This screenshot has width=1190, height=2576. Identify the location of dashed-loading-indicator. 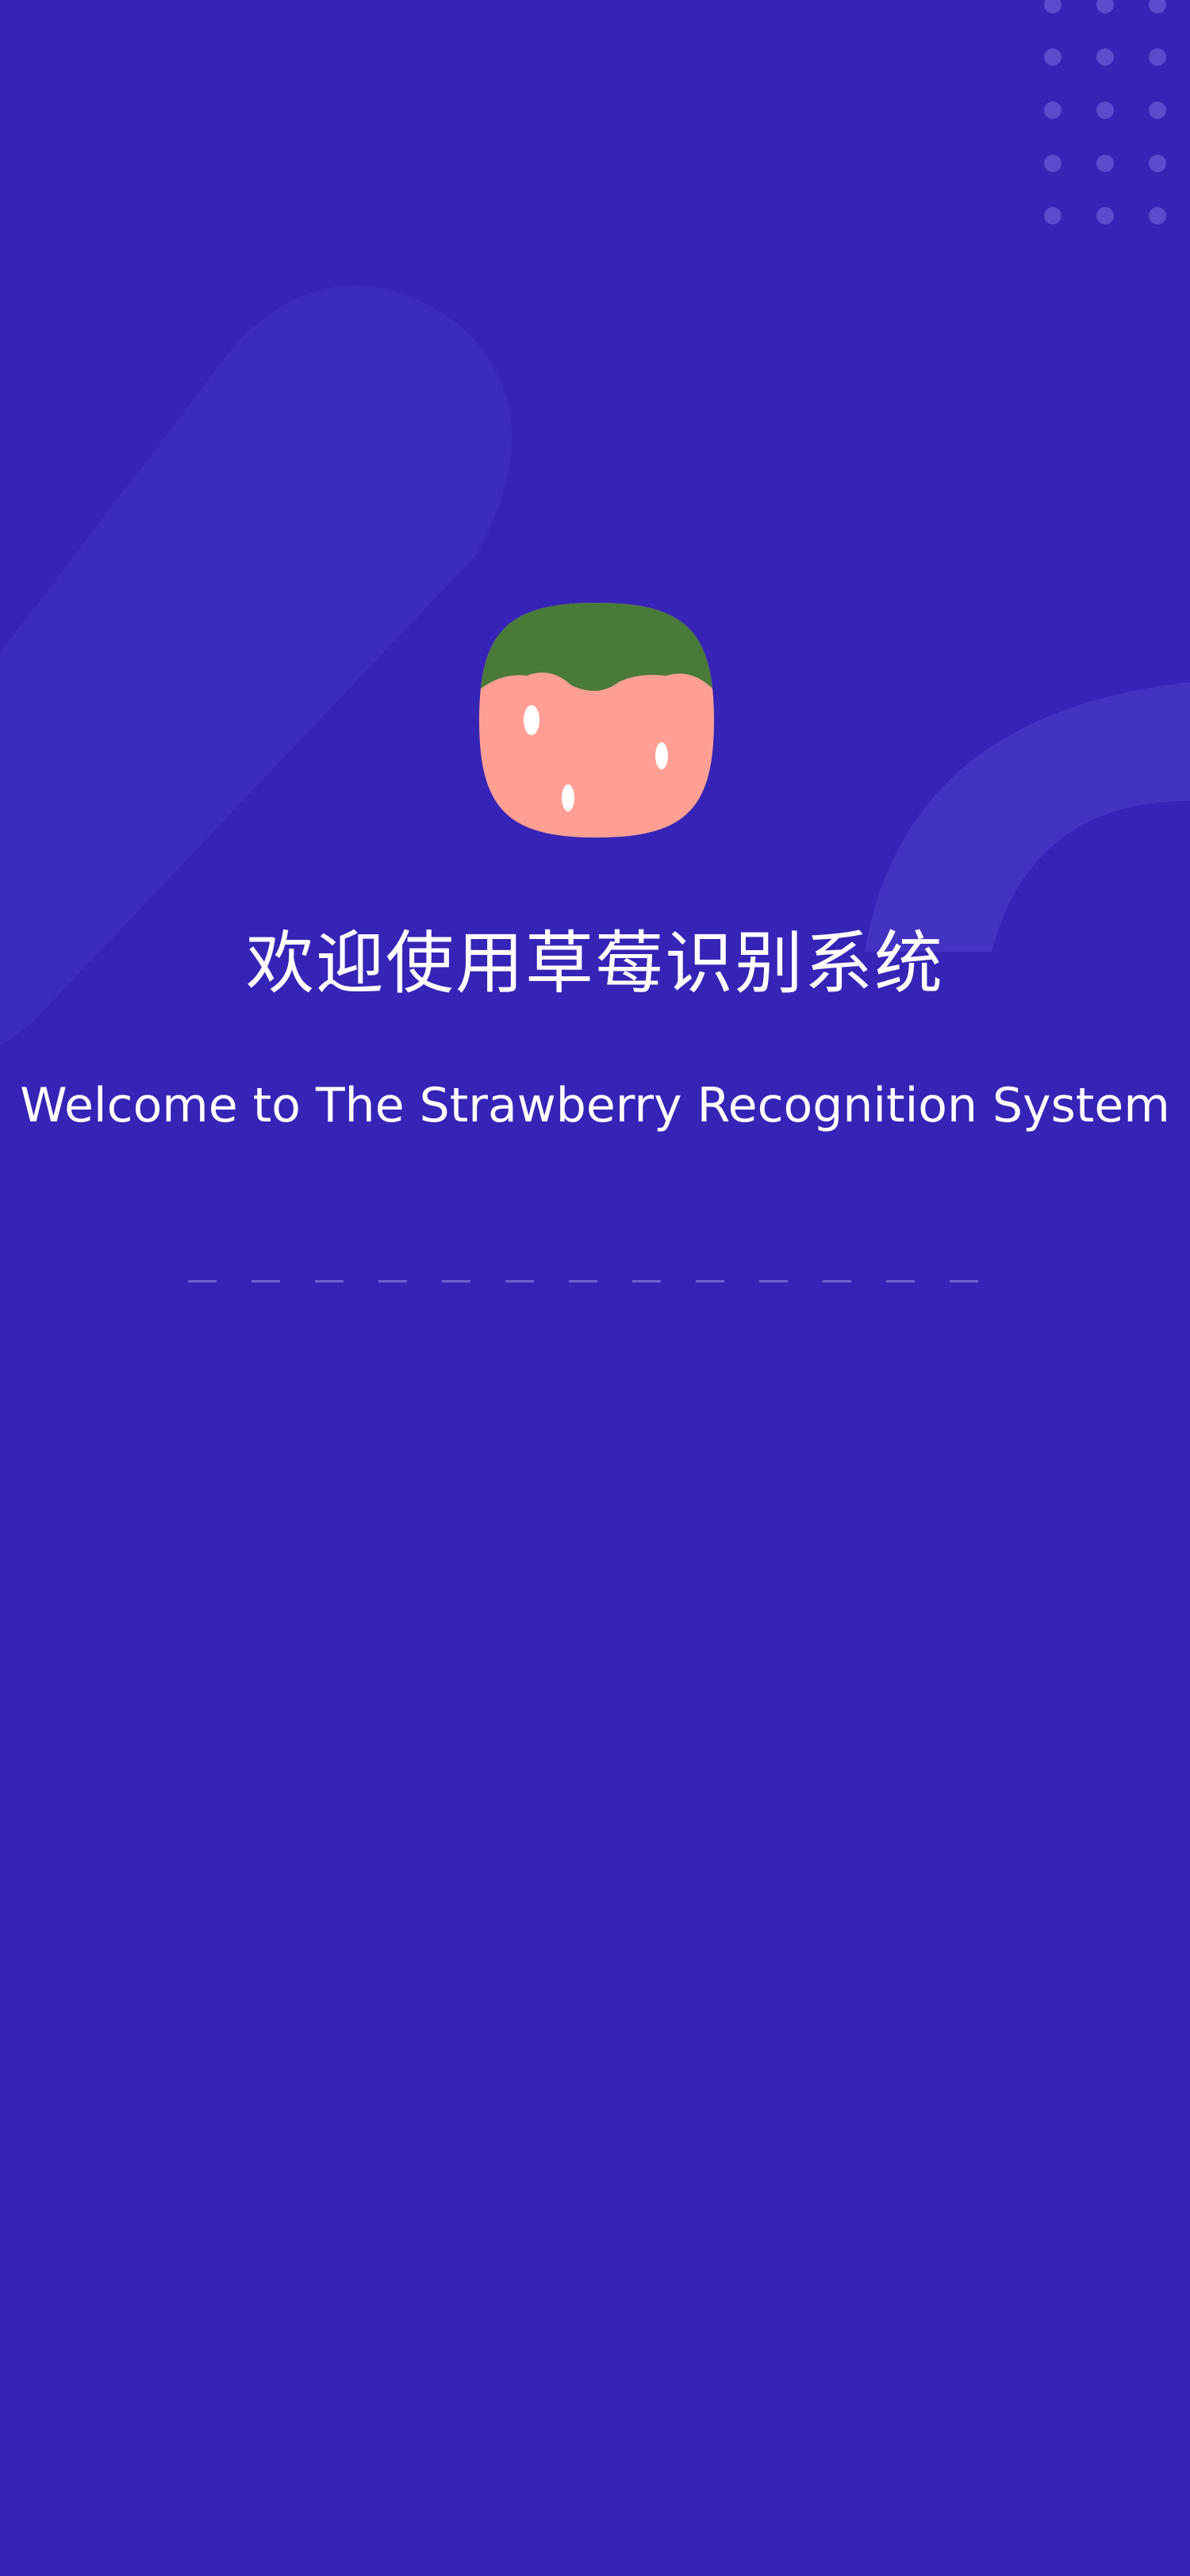
(583, 1281).